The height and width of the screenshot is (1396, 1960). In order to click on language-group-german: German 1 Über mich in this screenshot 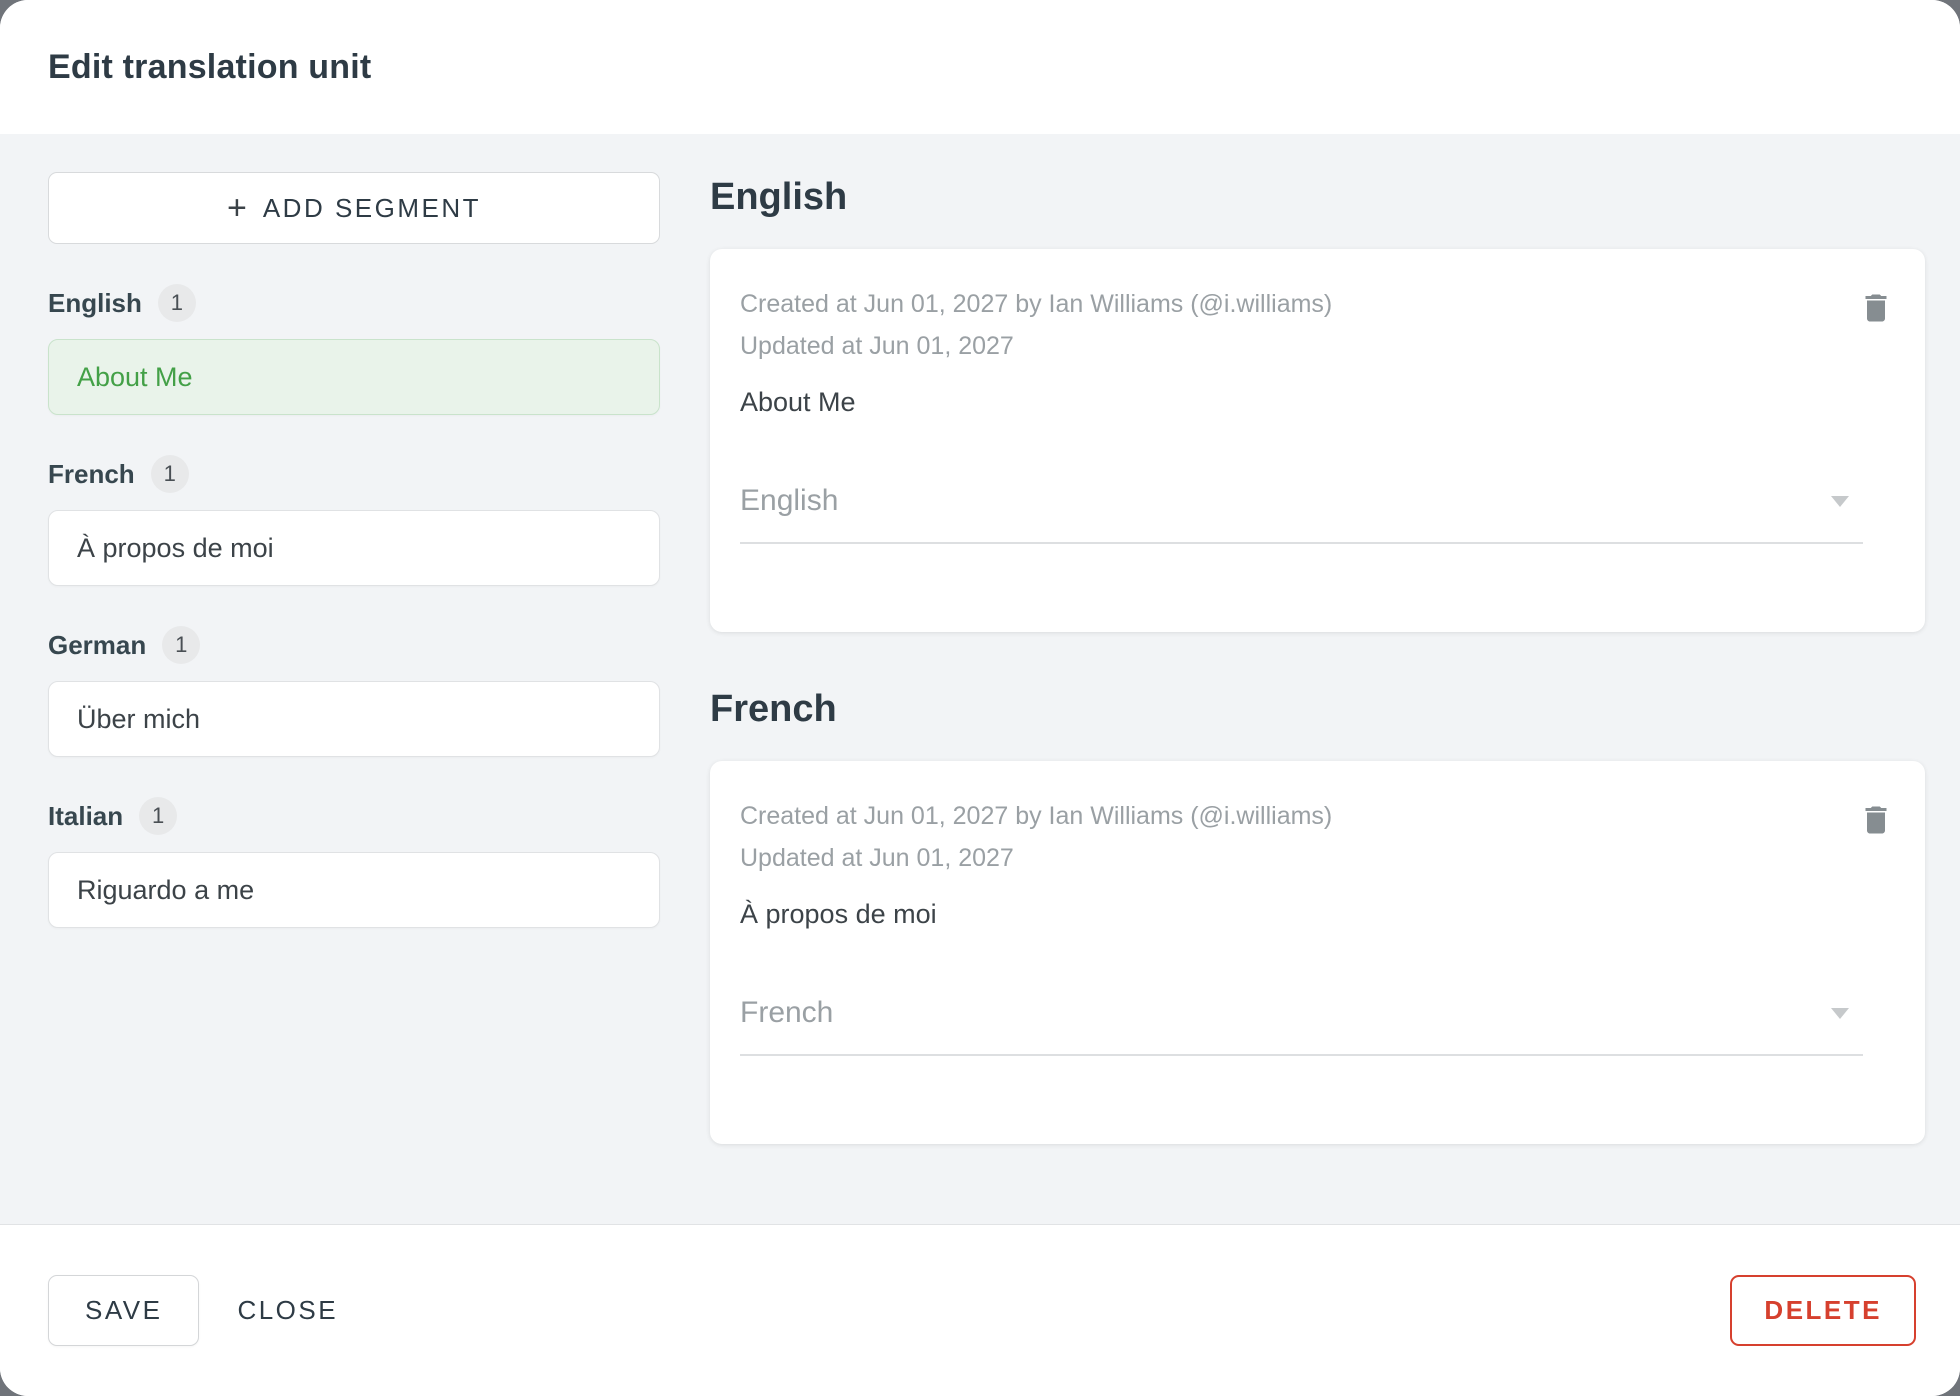, I will do `click(354, 691)`.